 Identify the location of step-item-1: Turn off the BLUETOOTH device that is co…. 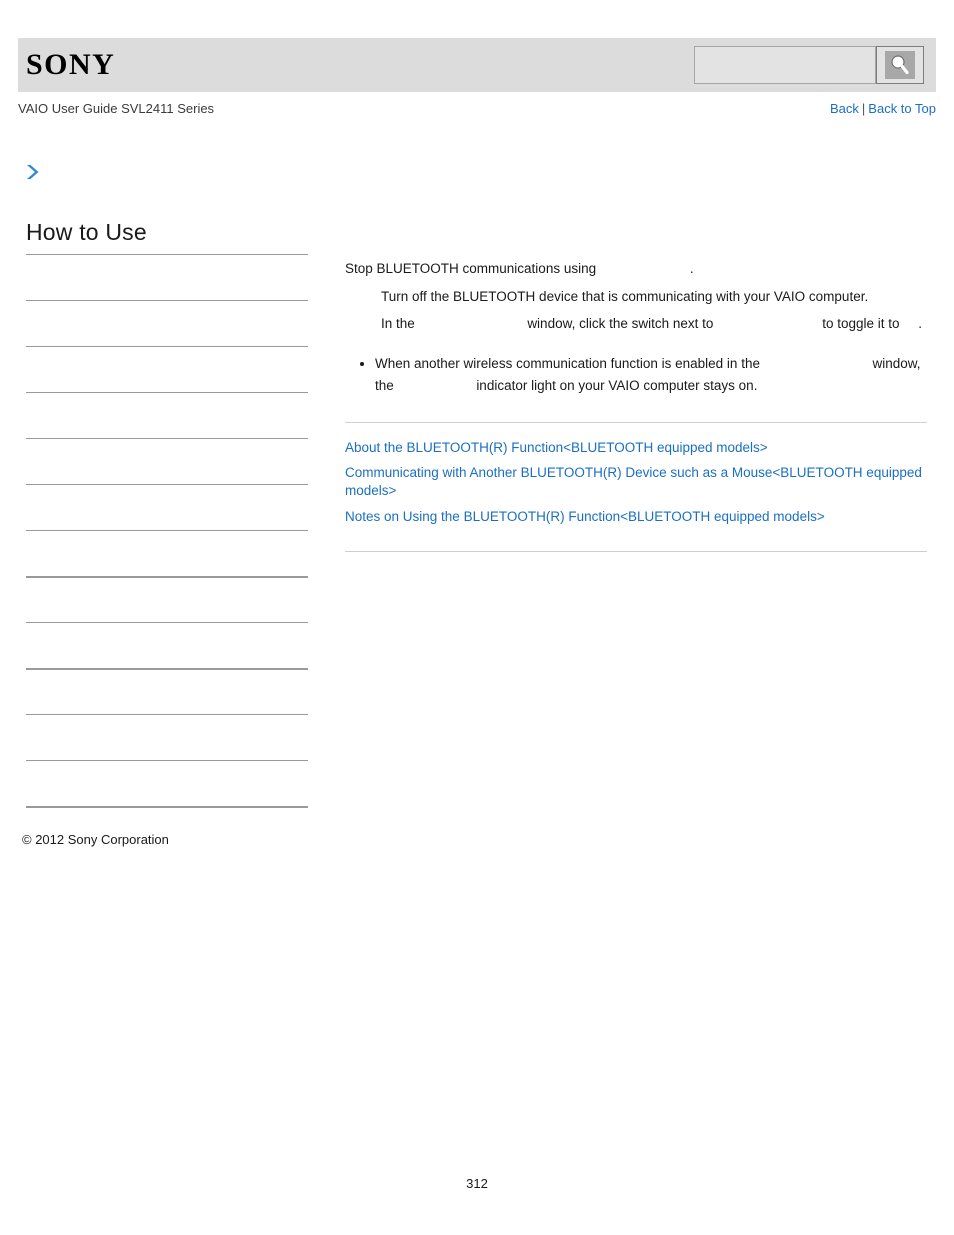
(654, 297).